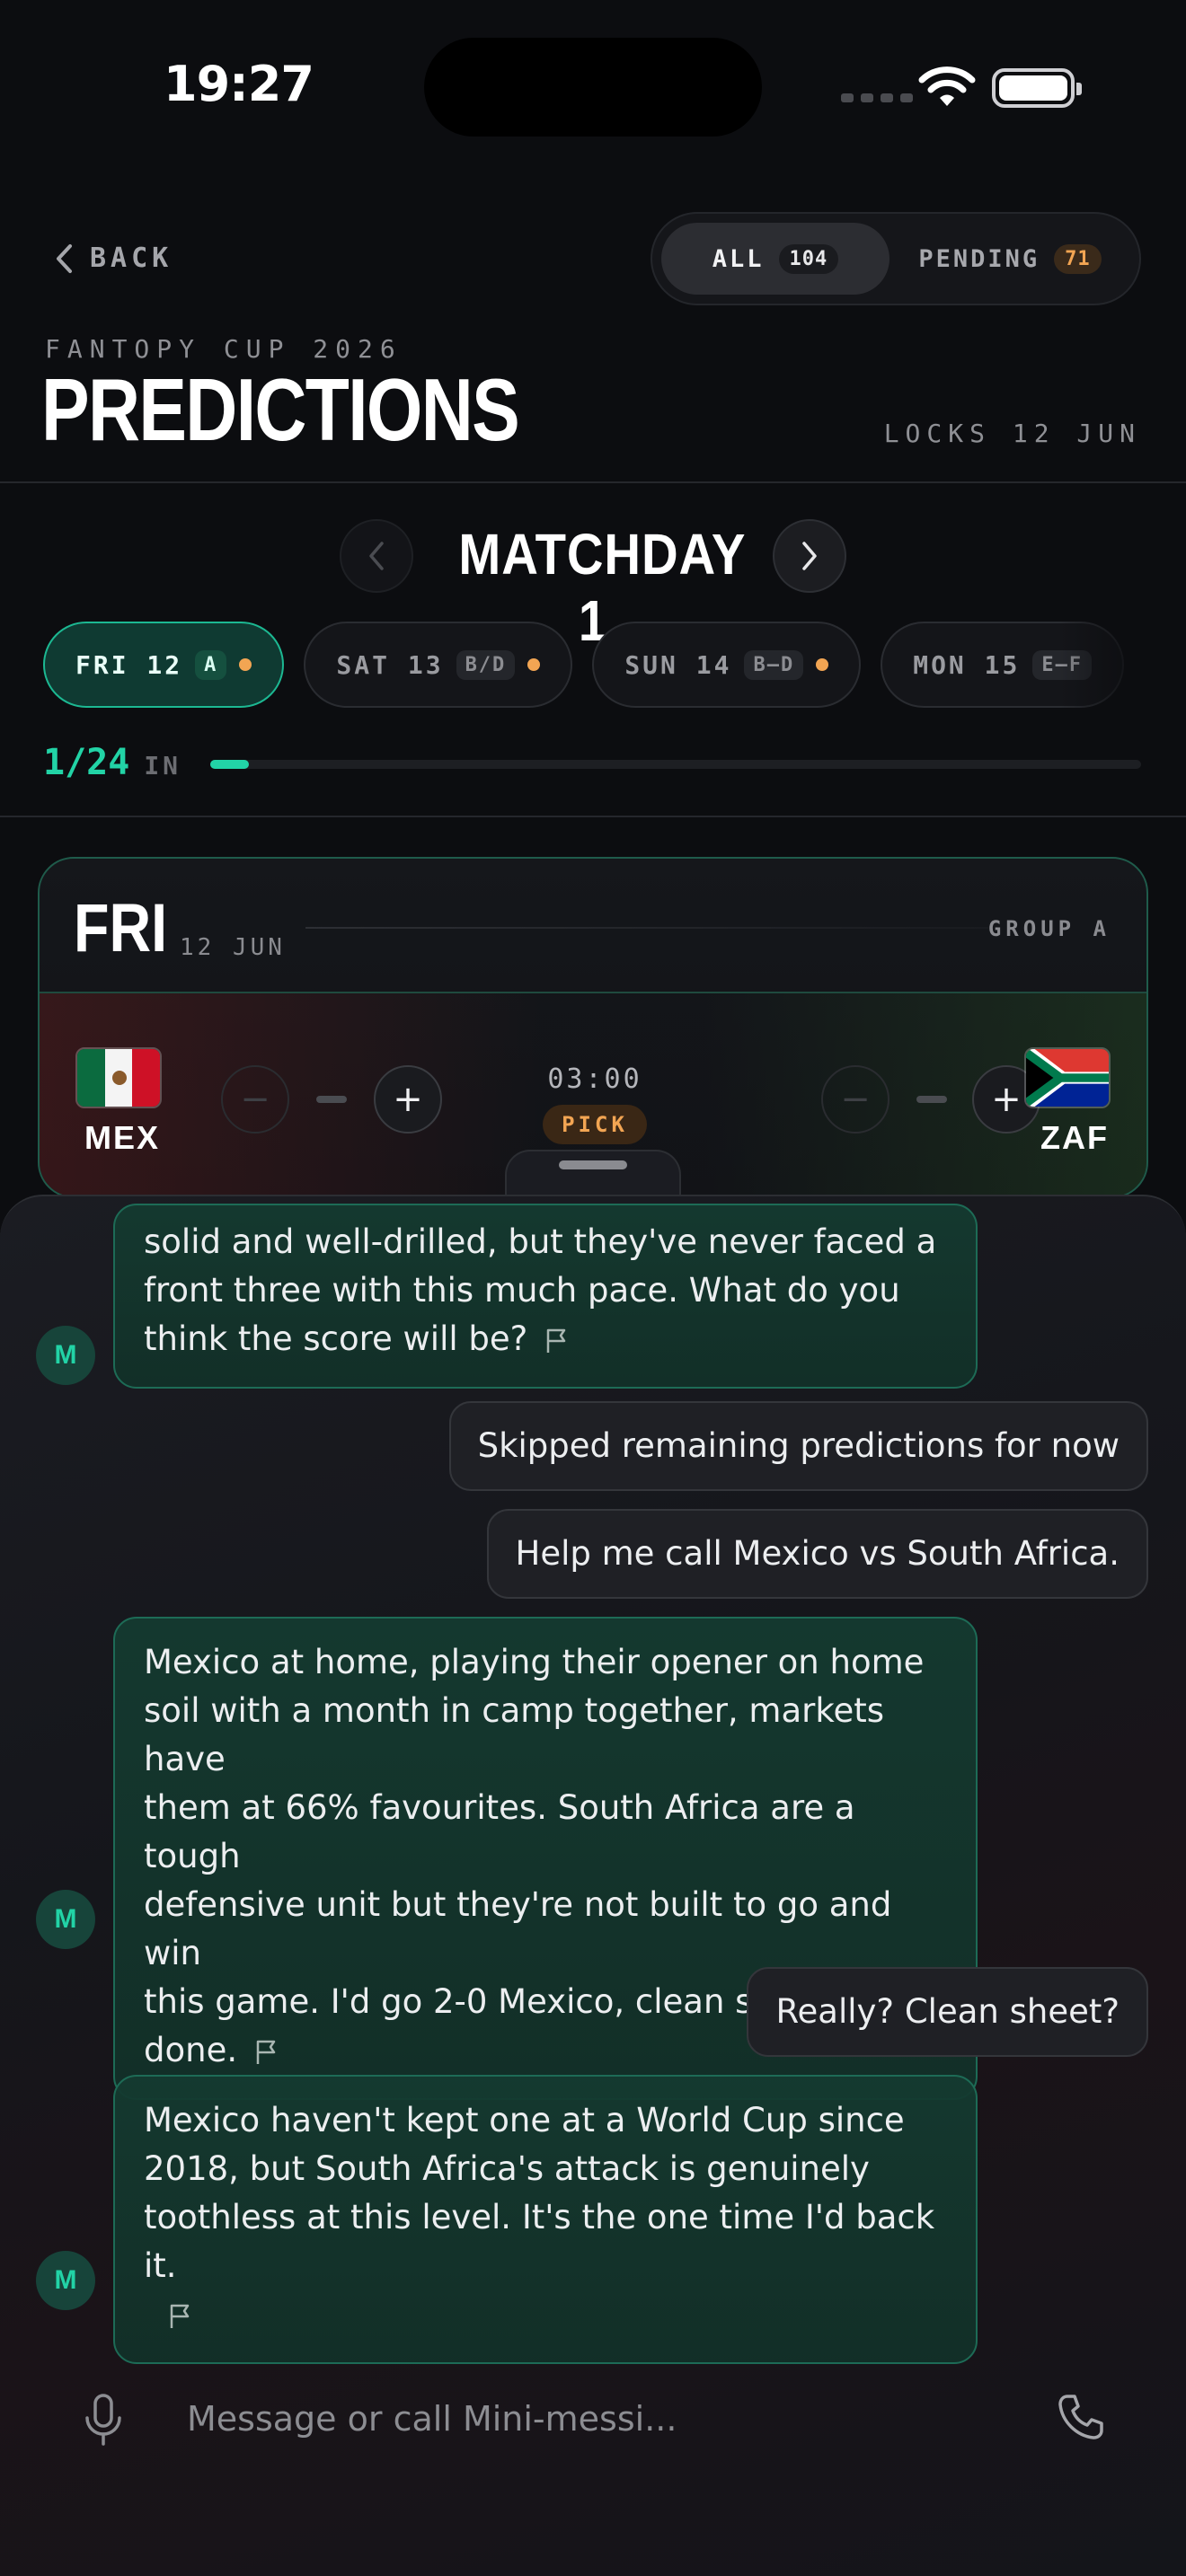 Image resolution: width=1186 pixels, height=2576 pixels. Describe the element at coordinates (230, 764) in the screenshot. I see `progress-fill` at that location.